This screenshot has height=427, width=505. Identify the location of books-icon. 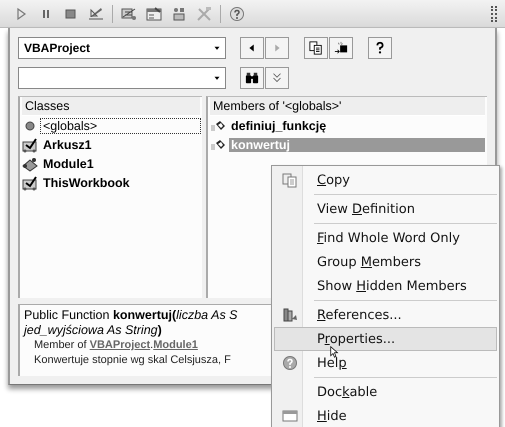
(290, 315).